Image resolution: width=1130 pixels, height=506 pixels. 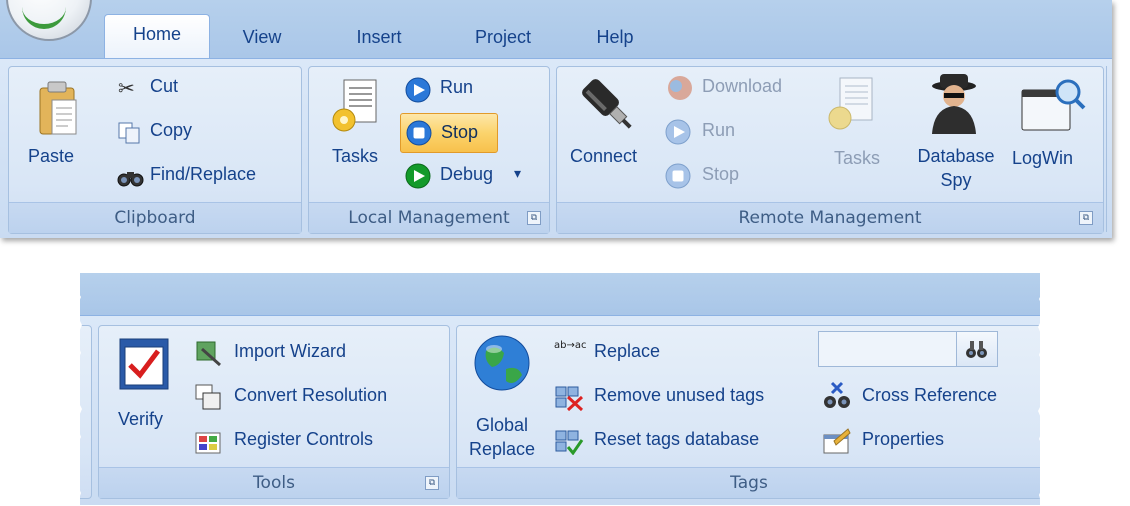 What do you see at coordinates (467, 174) in the screenshot?
I see `debug-label: Debug` at bounding box center [467, 174].